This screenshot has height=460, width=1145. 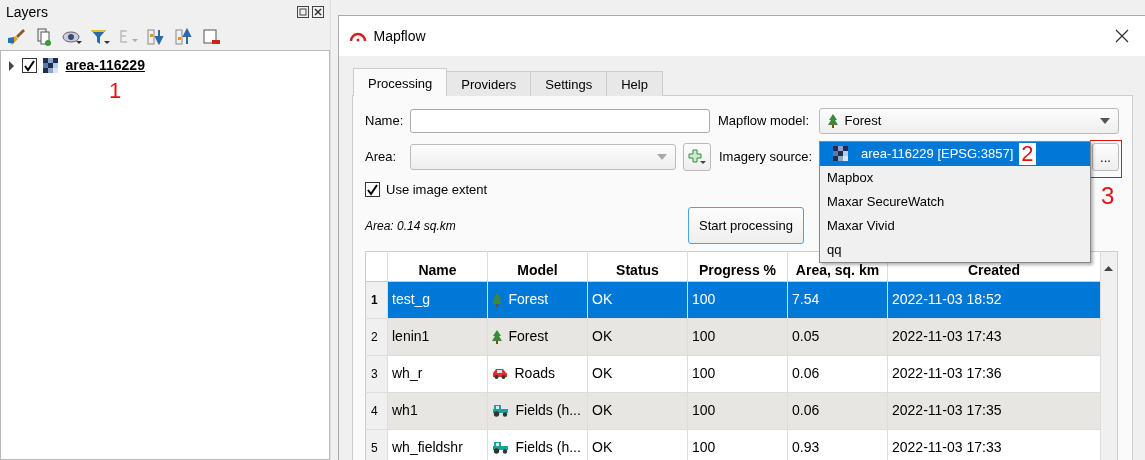 What do you see at coordinates (376, 410) in the screenshot?
I see `row-number: 4` at bounding box center [376, 410].